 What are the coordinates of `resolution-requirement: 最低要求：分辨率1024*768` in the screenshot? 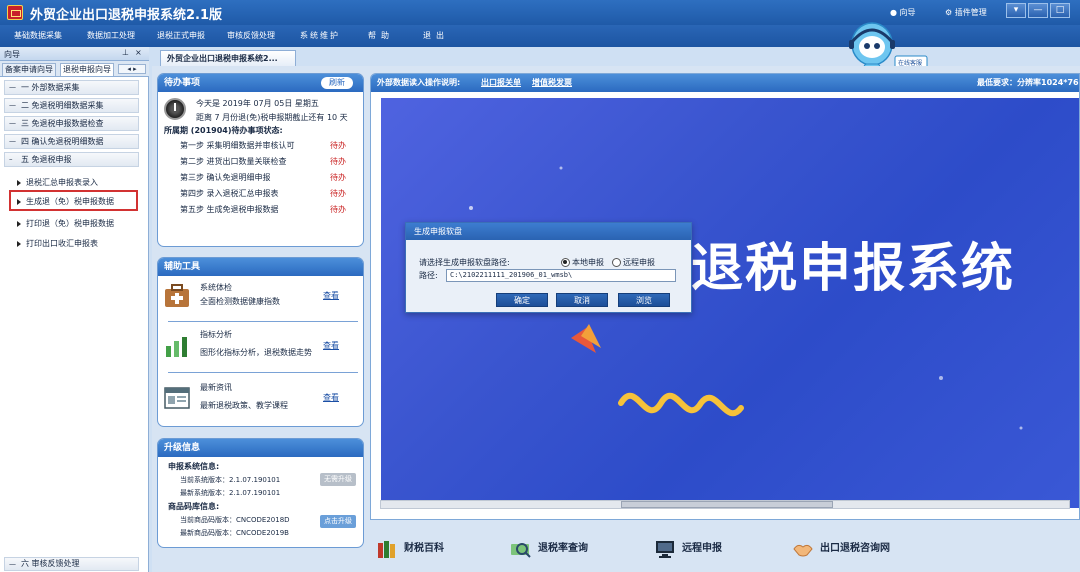 It's located at (1028, 82).